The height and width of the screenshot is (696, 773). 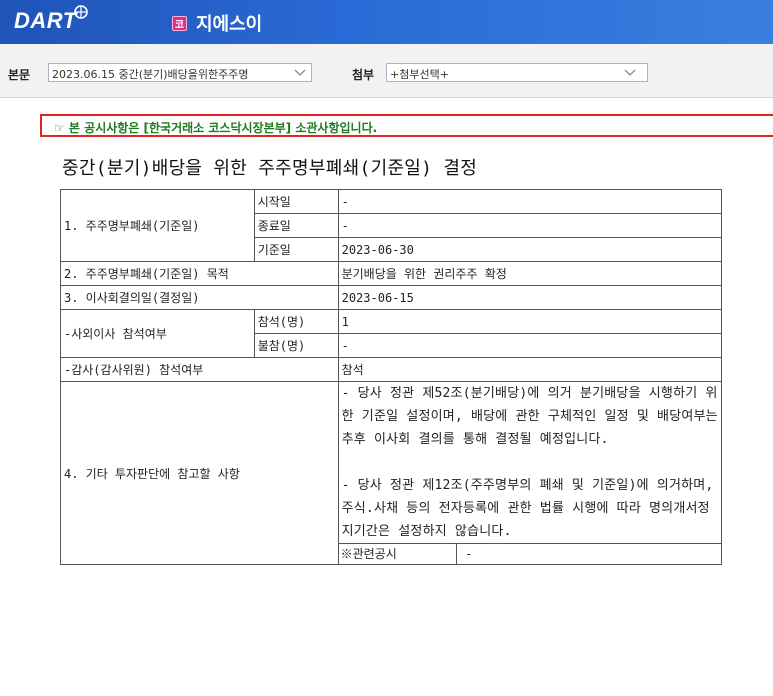 I want to click on row-sublabel: 참석(명), so click(x=296, y=321).